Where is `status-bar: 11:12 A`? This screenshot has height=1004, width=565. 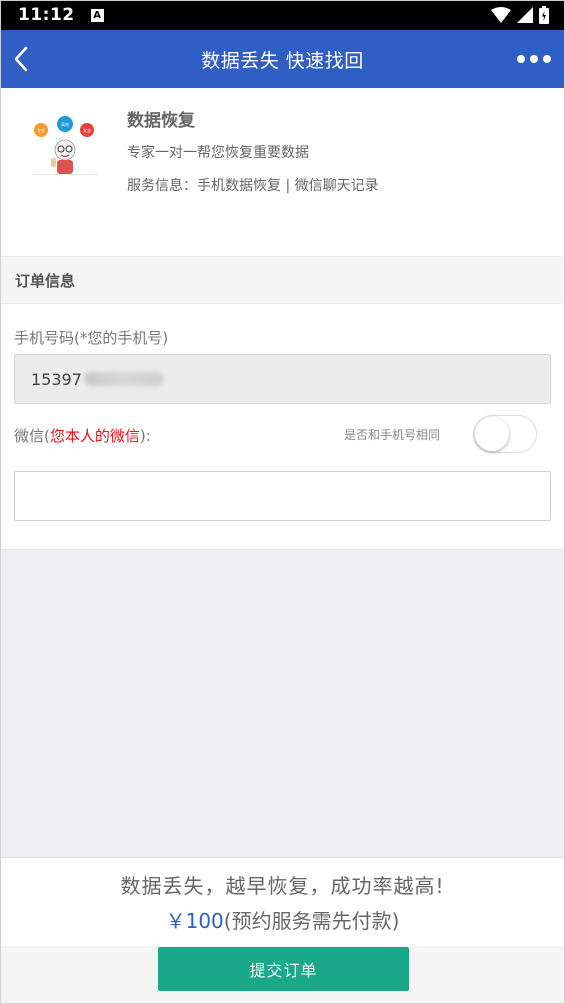
status-bar: 11:12 A is located at coordinates (282, 15).